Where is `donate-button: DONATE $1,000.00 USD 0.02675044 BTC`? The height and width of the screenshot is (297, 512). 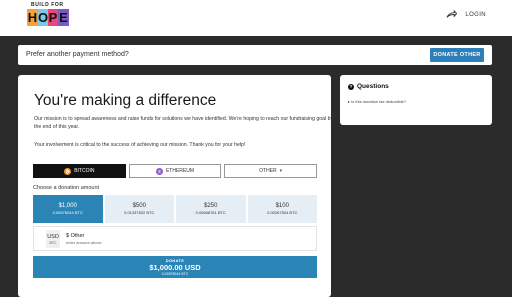 donate-button: DONATE $1,000.00 USD 0.02675044 BTC is located at coordinates (175, 267).